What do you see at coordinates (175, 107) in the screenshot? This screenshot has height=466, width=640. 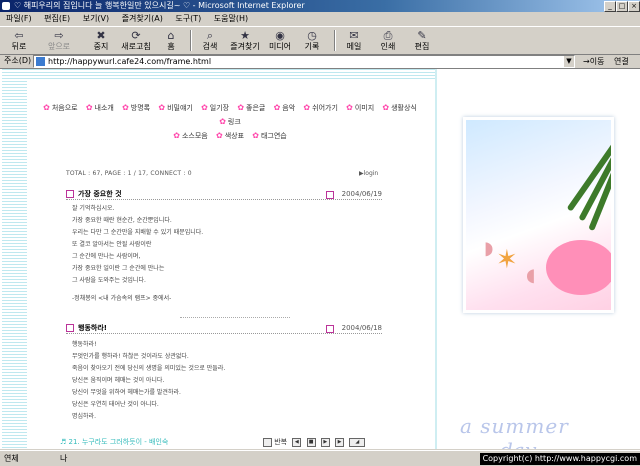 I see `nav-item-secret: ✿ 비밀얘기` at bounding box center [175, 107].